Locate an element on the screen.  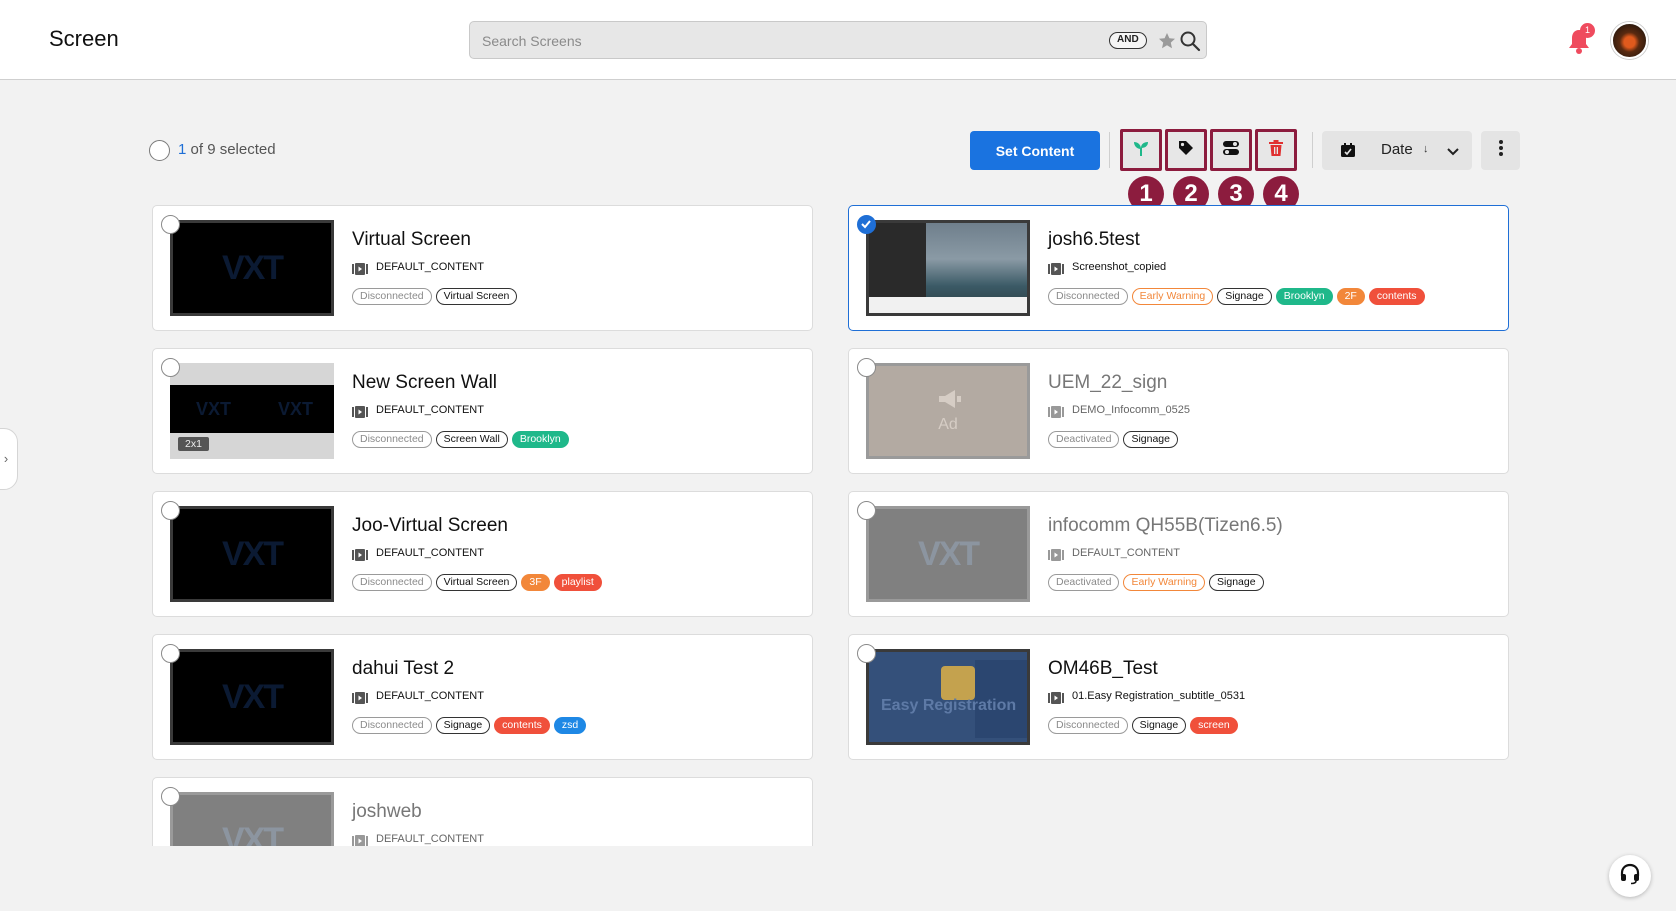
screen-name: dahui Test 2 is located at coordinates (403, 669).